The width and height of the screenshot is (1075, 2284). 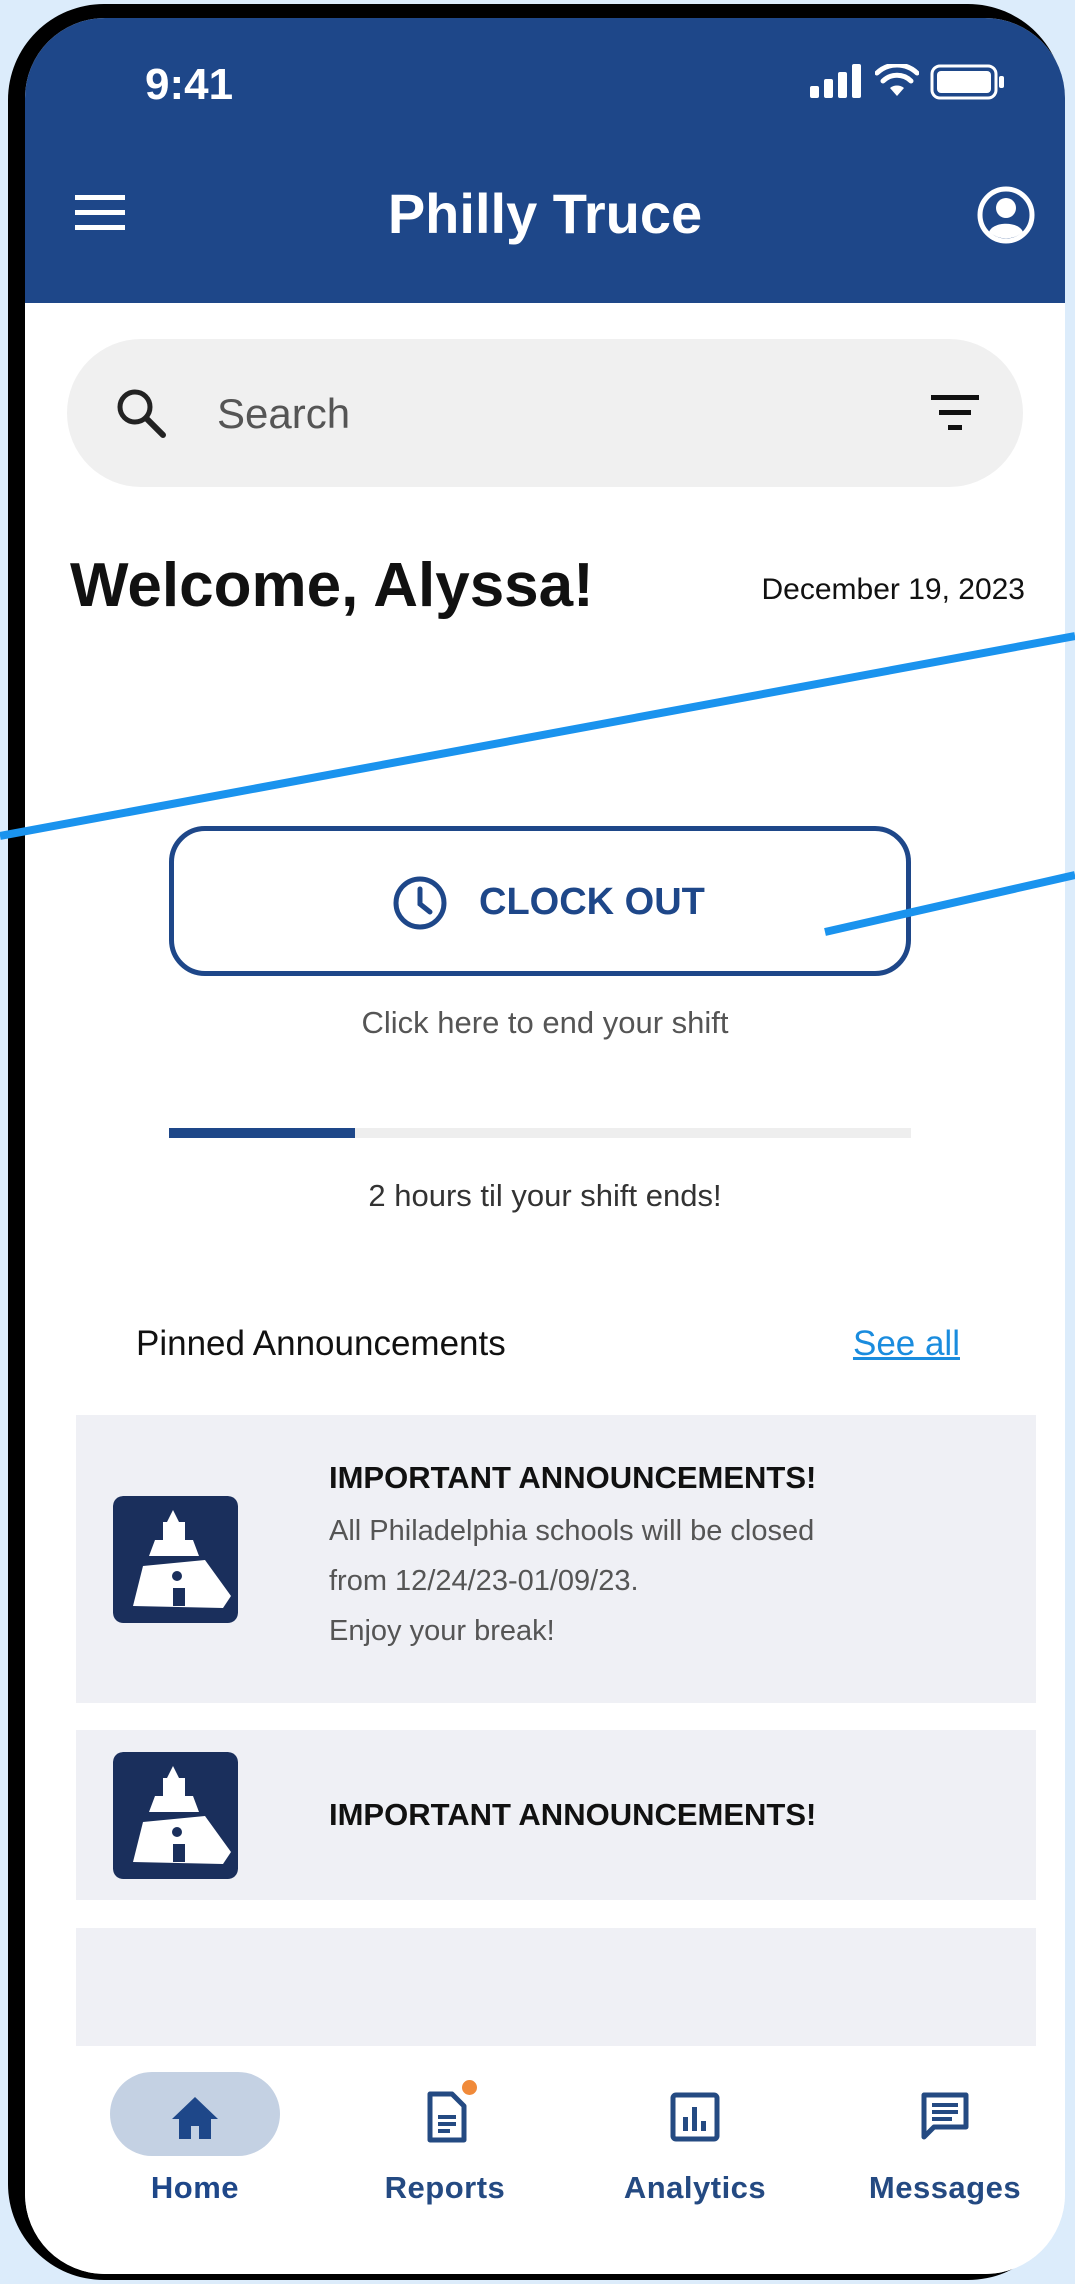 I want to click on nav-home: Home, so click(x=195, y=2136).